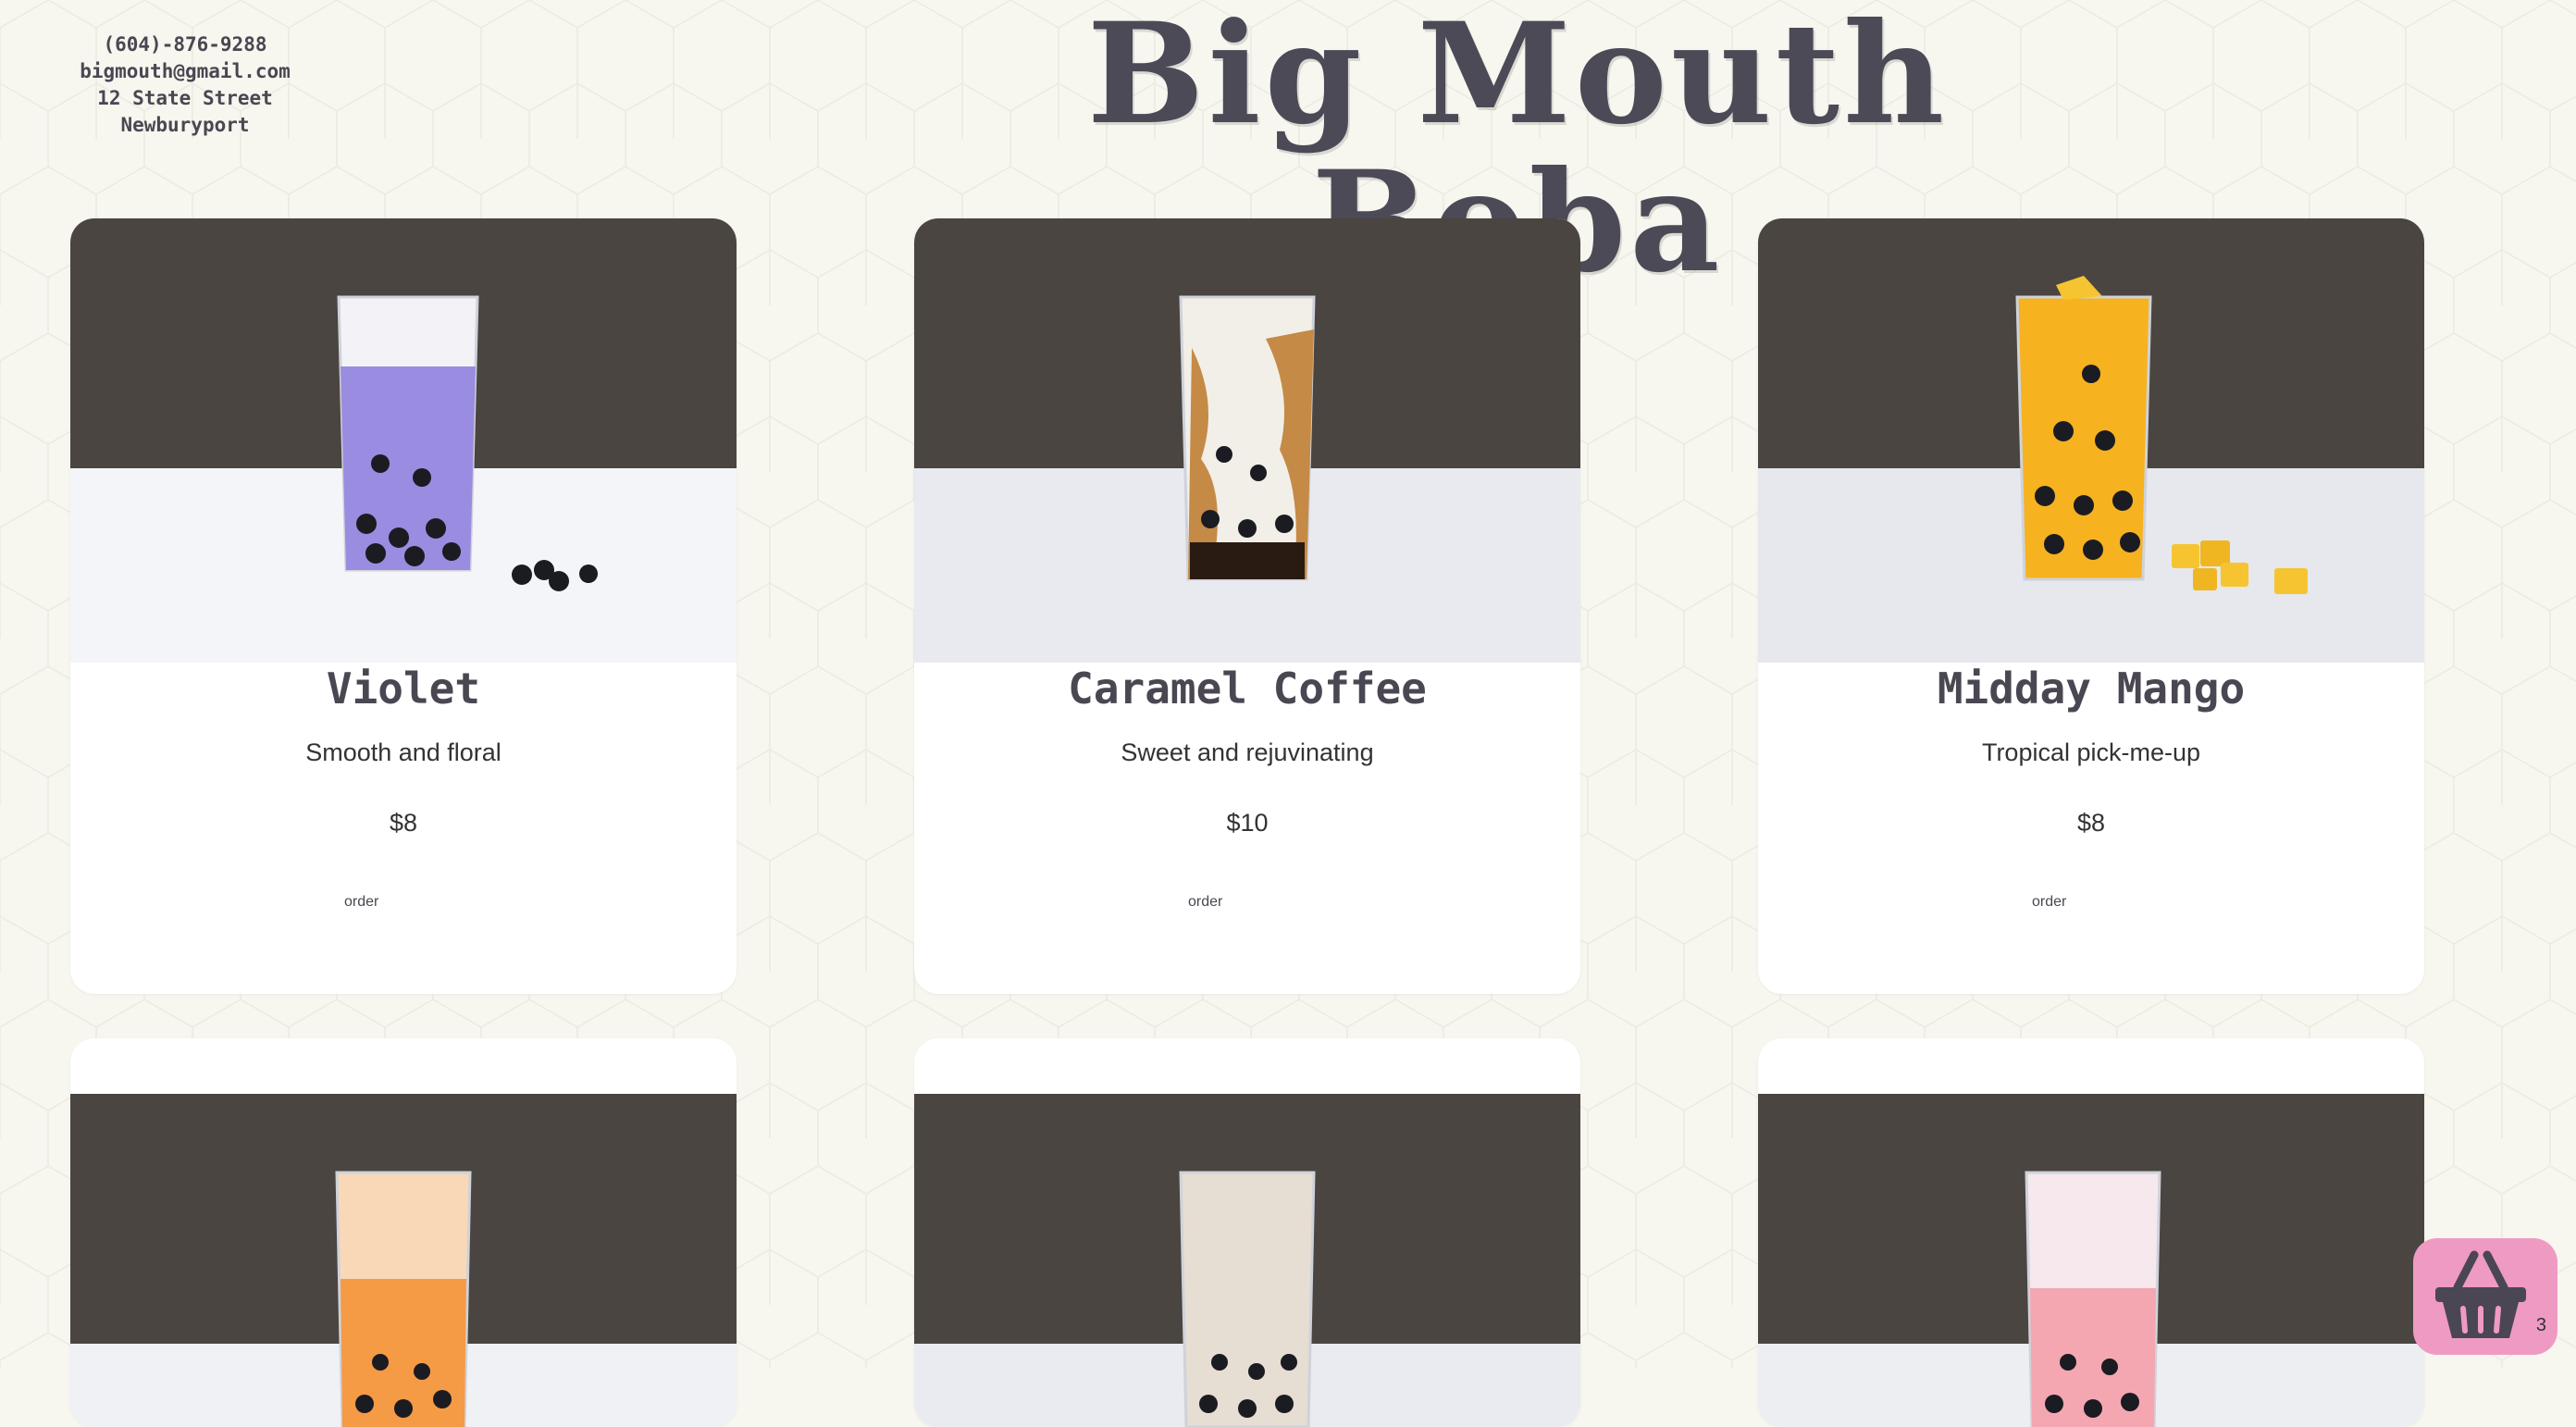 This screenshot has height=1427, width=2576. I want to click on drink-photo-midday-mango, so click(2091, 440).